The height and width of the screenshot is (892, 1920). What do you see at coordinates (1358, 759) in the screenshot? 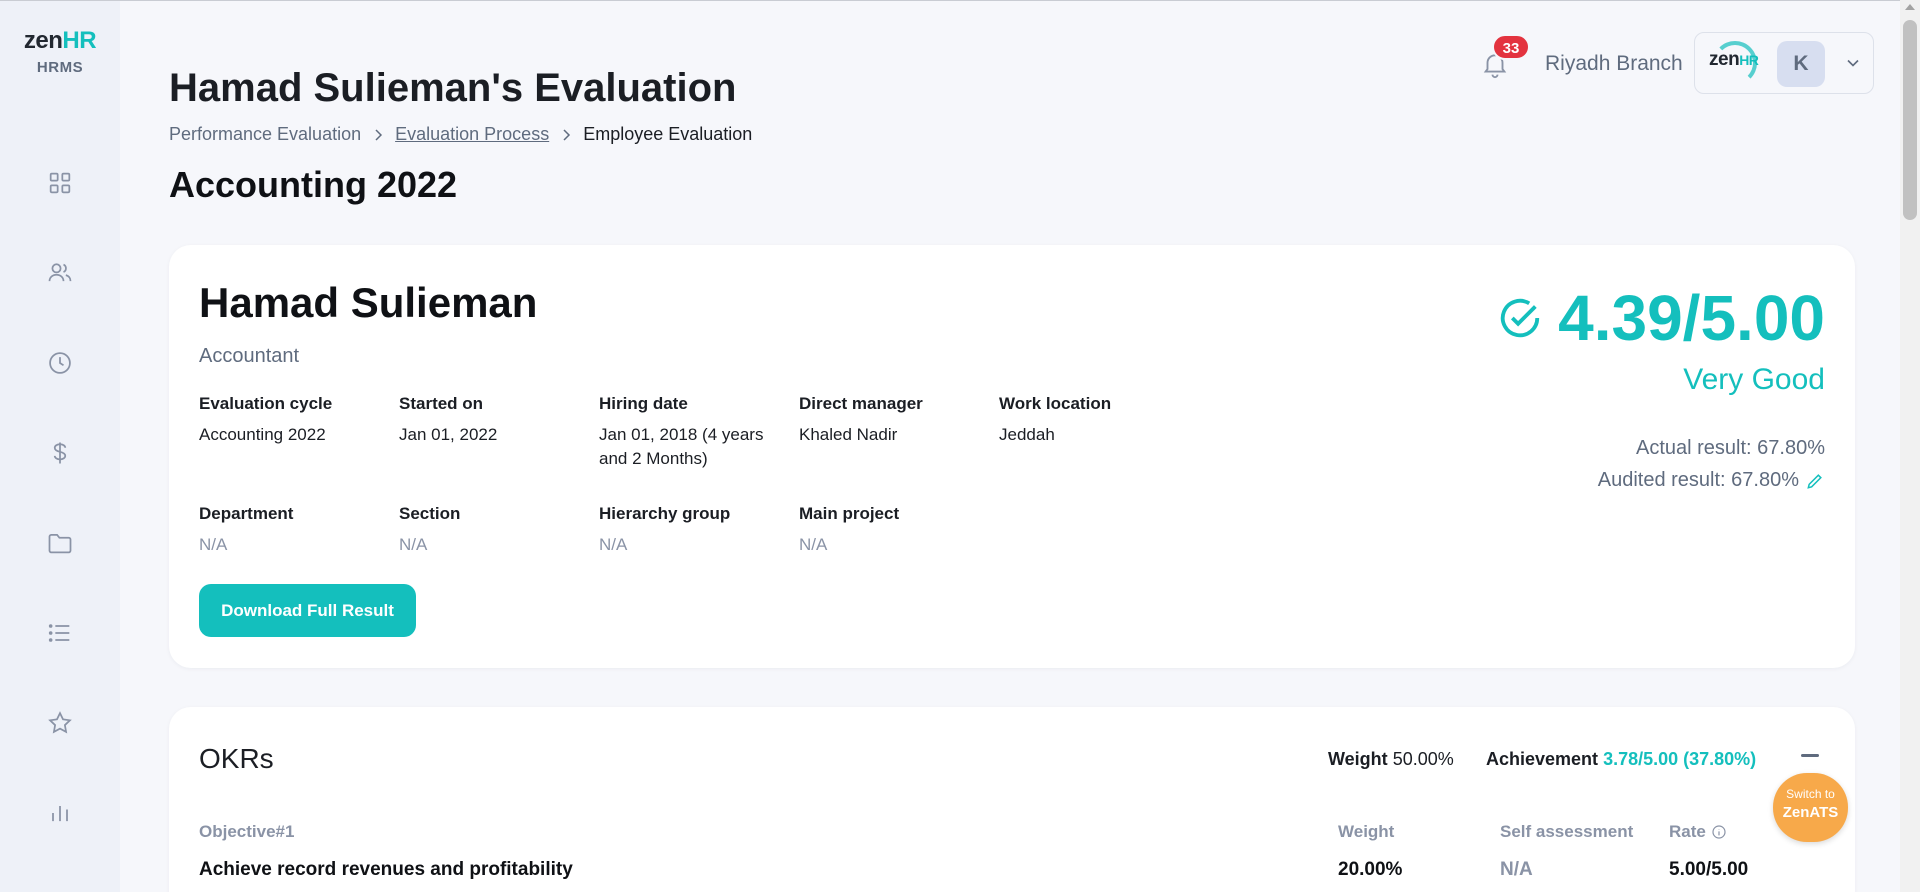
I see `okrs-weight-label: Weight` at bounding box center [1358, 759].